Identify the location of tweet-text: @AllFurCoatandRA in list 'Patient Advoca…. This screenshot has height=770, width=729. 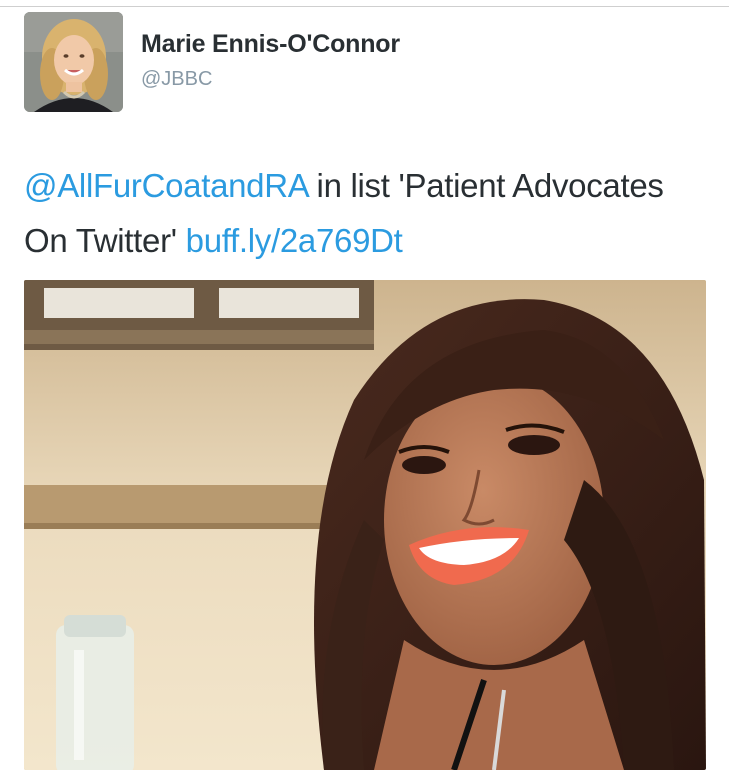
(369, 213).